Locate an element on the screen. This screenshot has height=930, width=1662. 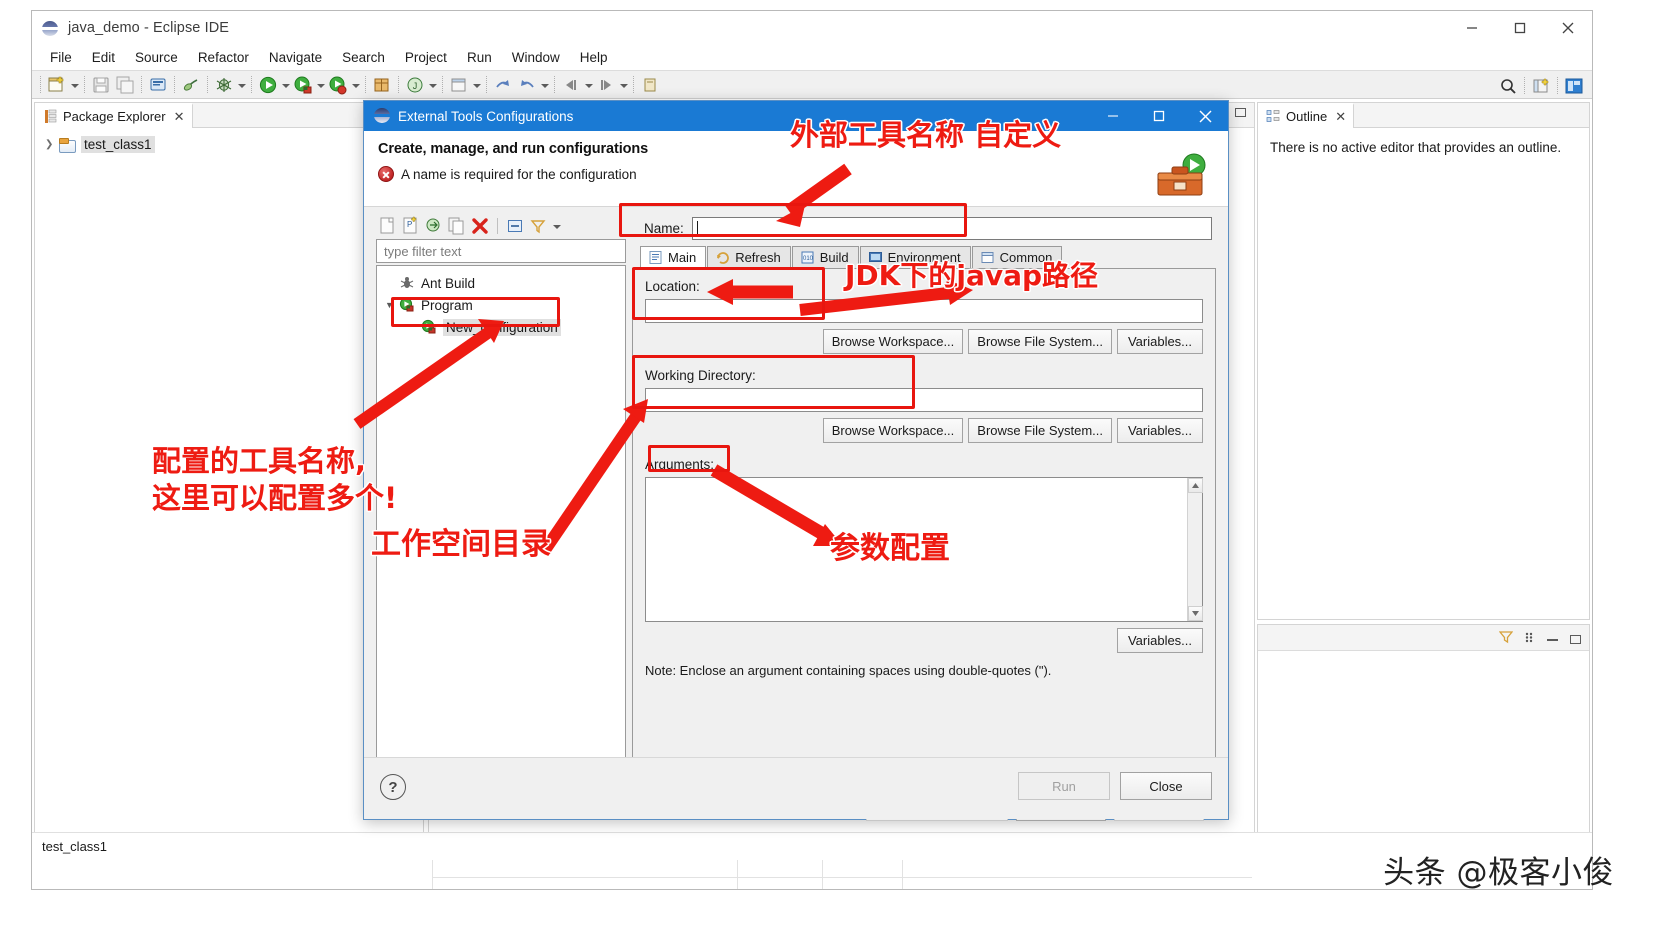
tab-refresh: Refresh is located at coordinates (749, 257).